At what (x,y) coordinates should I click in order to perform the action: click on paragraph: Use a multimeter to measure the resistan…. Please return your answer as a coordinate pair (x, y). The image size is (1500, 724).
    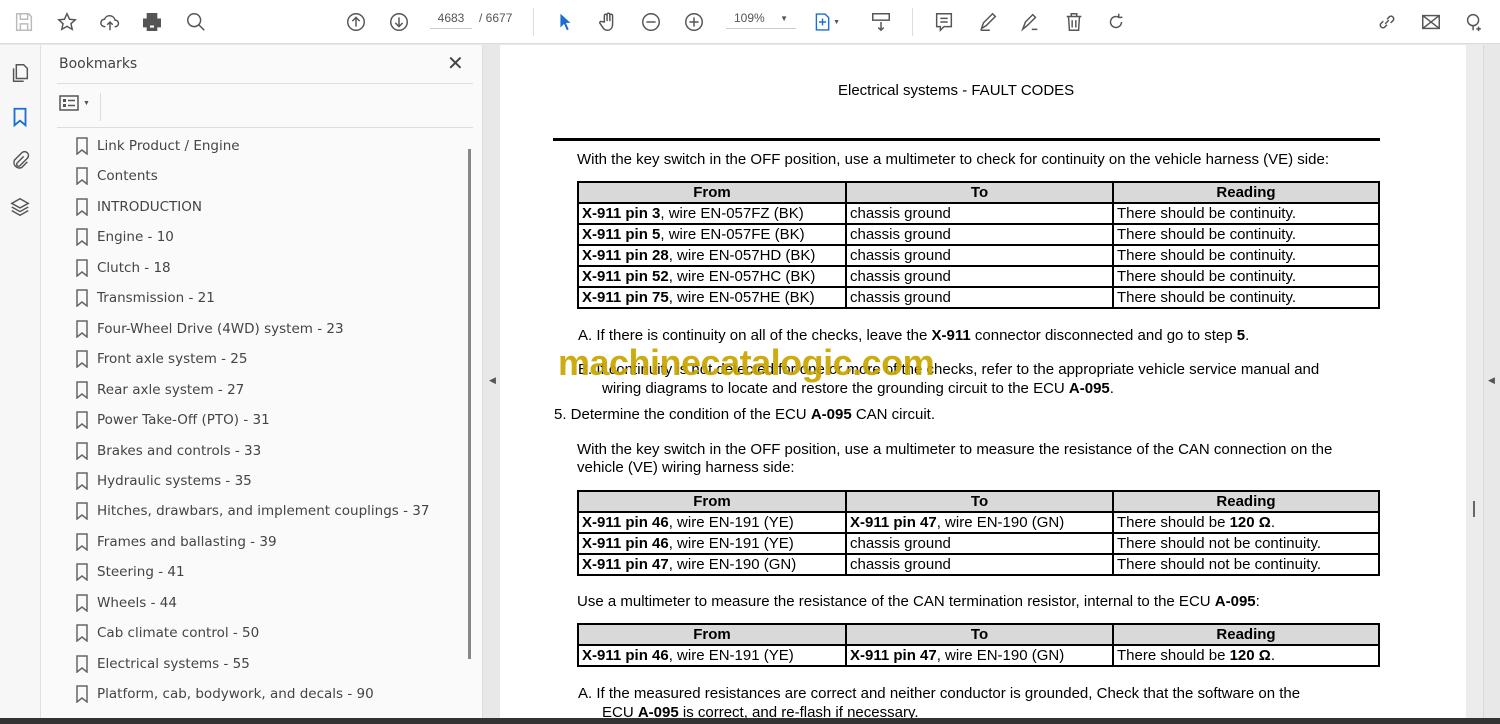
    Looking at the image, I should click on (918, 602).